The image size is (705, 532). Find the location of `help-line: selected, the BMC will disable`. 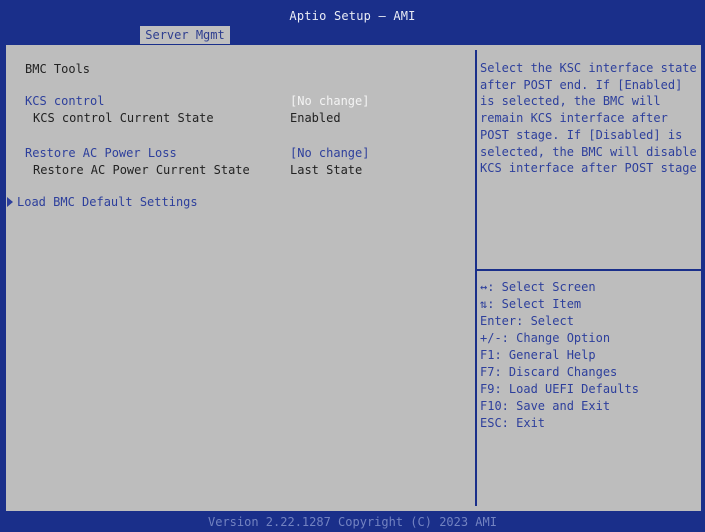

help-line: selected, the BMC will disable is located at coordinates (588, 151).